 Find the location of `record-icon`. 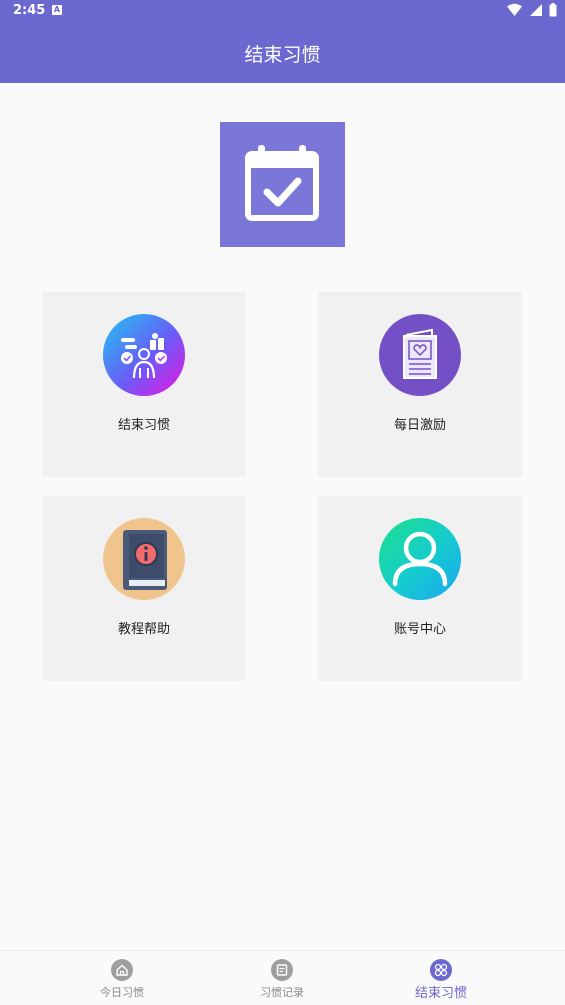

record-icon is located at coordinates (282, 970).